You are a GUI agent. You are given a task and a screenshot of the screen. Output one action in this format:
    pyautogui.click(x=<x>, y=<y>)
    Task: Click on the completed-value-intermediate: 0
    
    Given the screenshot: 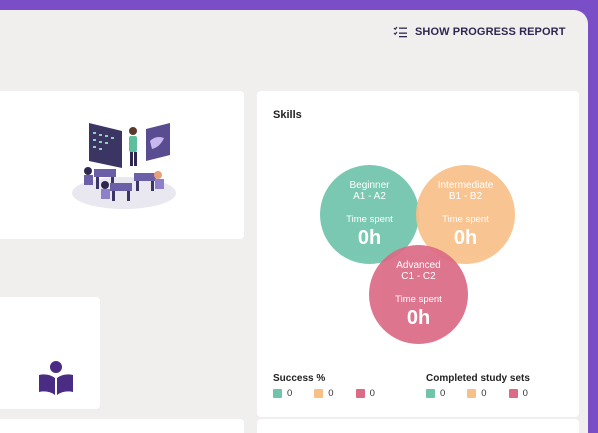 What is the action you would take?
    pyautogui.click(x=484, y=393)
    